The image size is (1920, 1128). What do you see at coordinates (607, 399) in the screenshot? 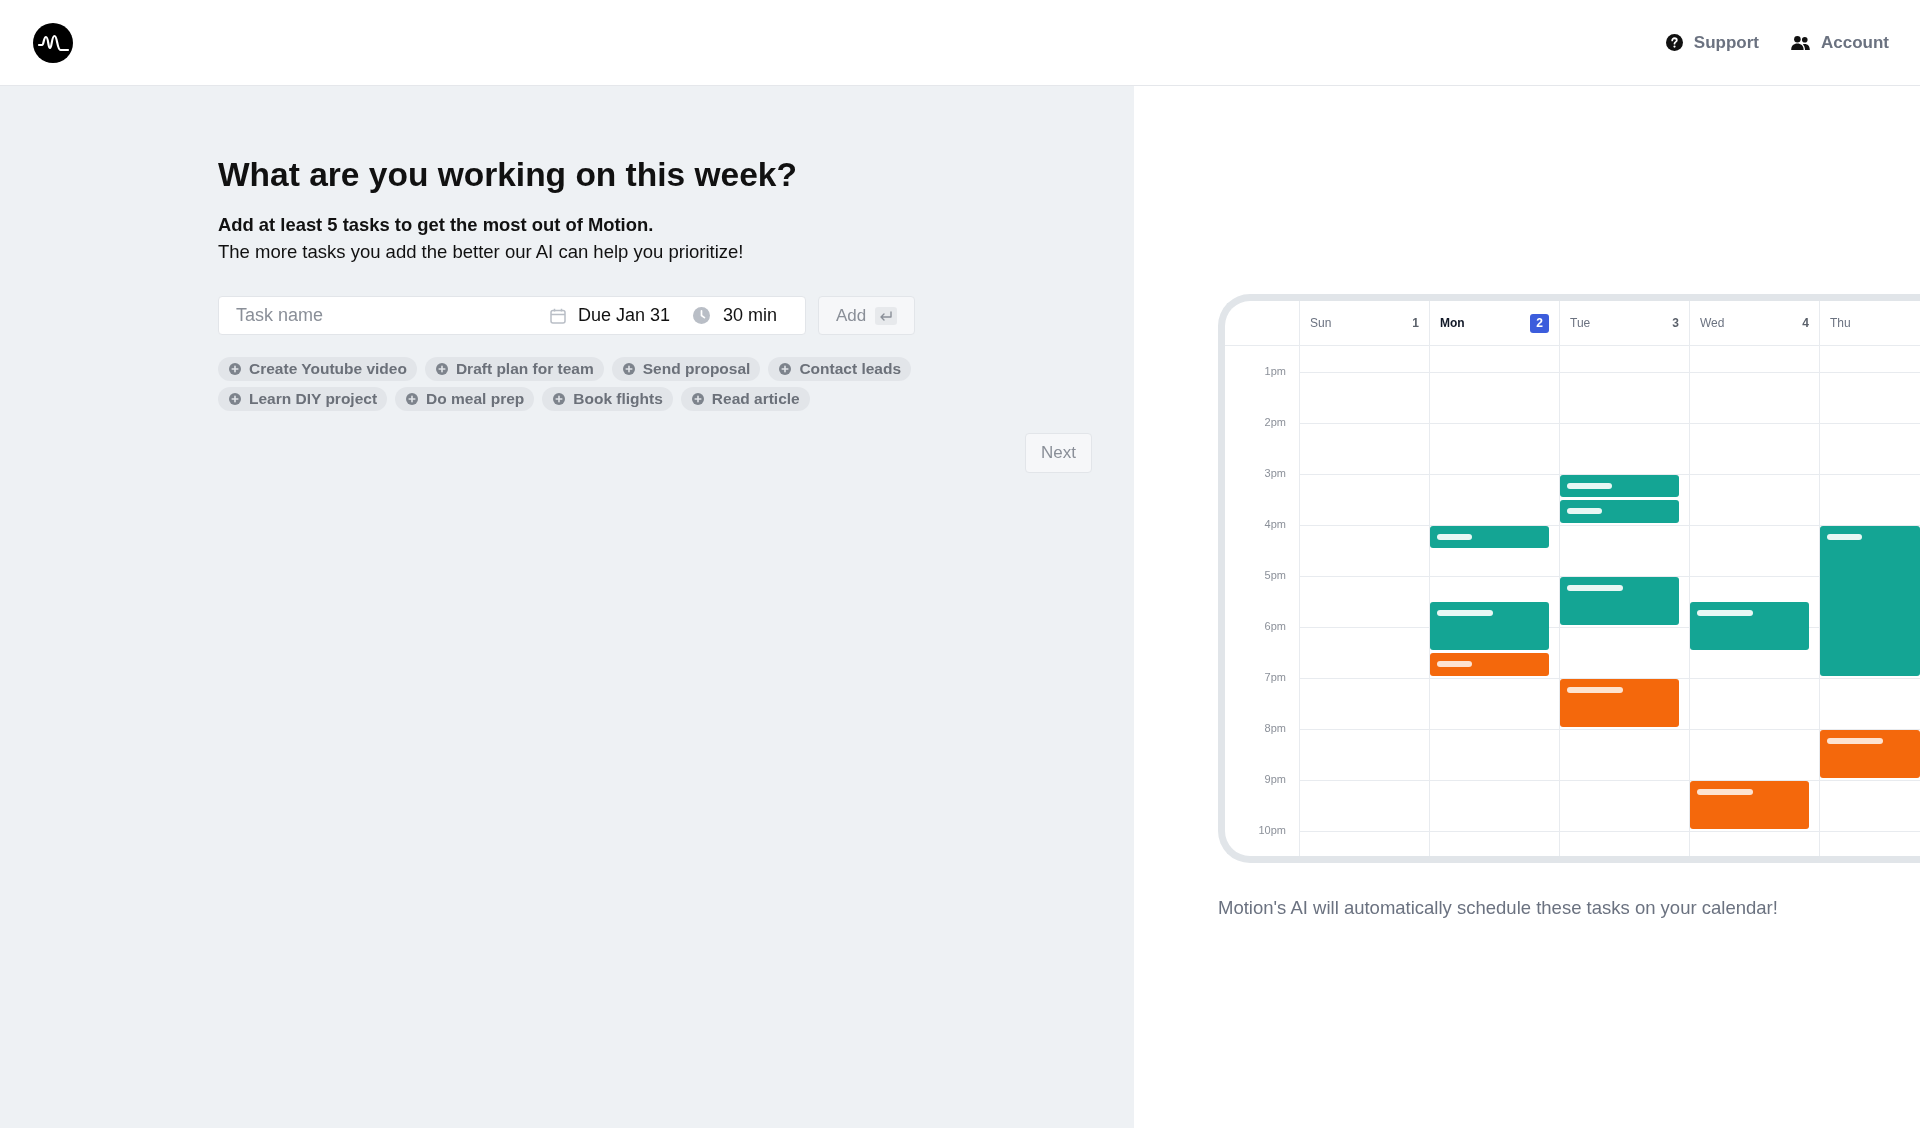
I see `suggestion-chip: Book flights` at bounding box center [607, 399].